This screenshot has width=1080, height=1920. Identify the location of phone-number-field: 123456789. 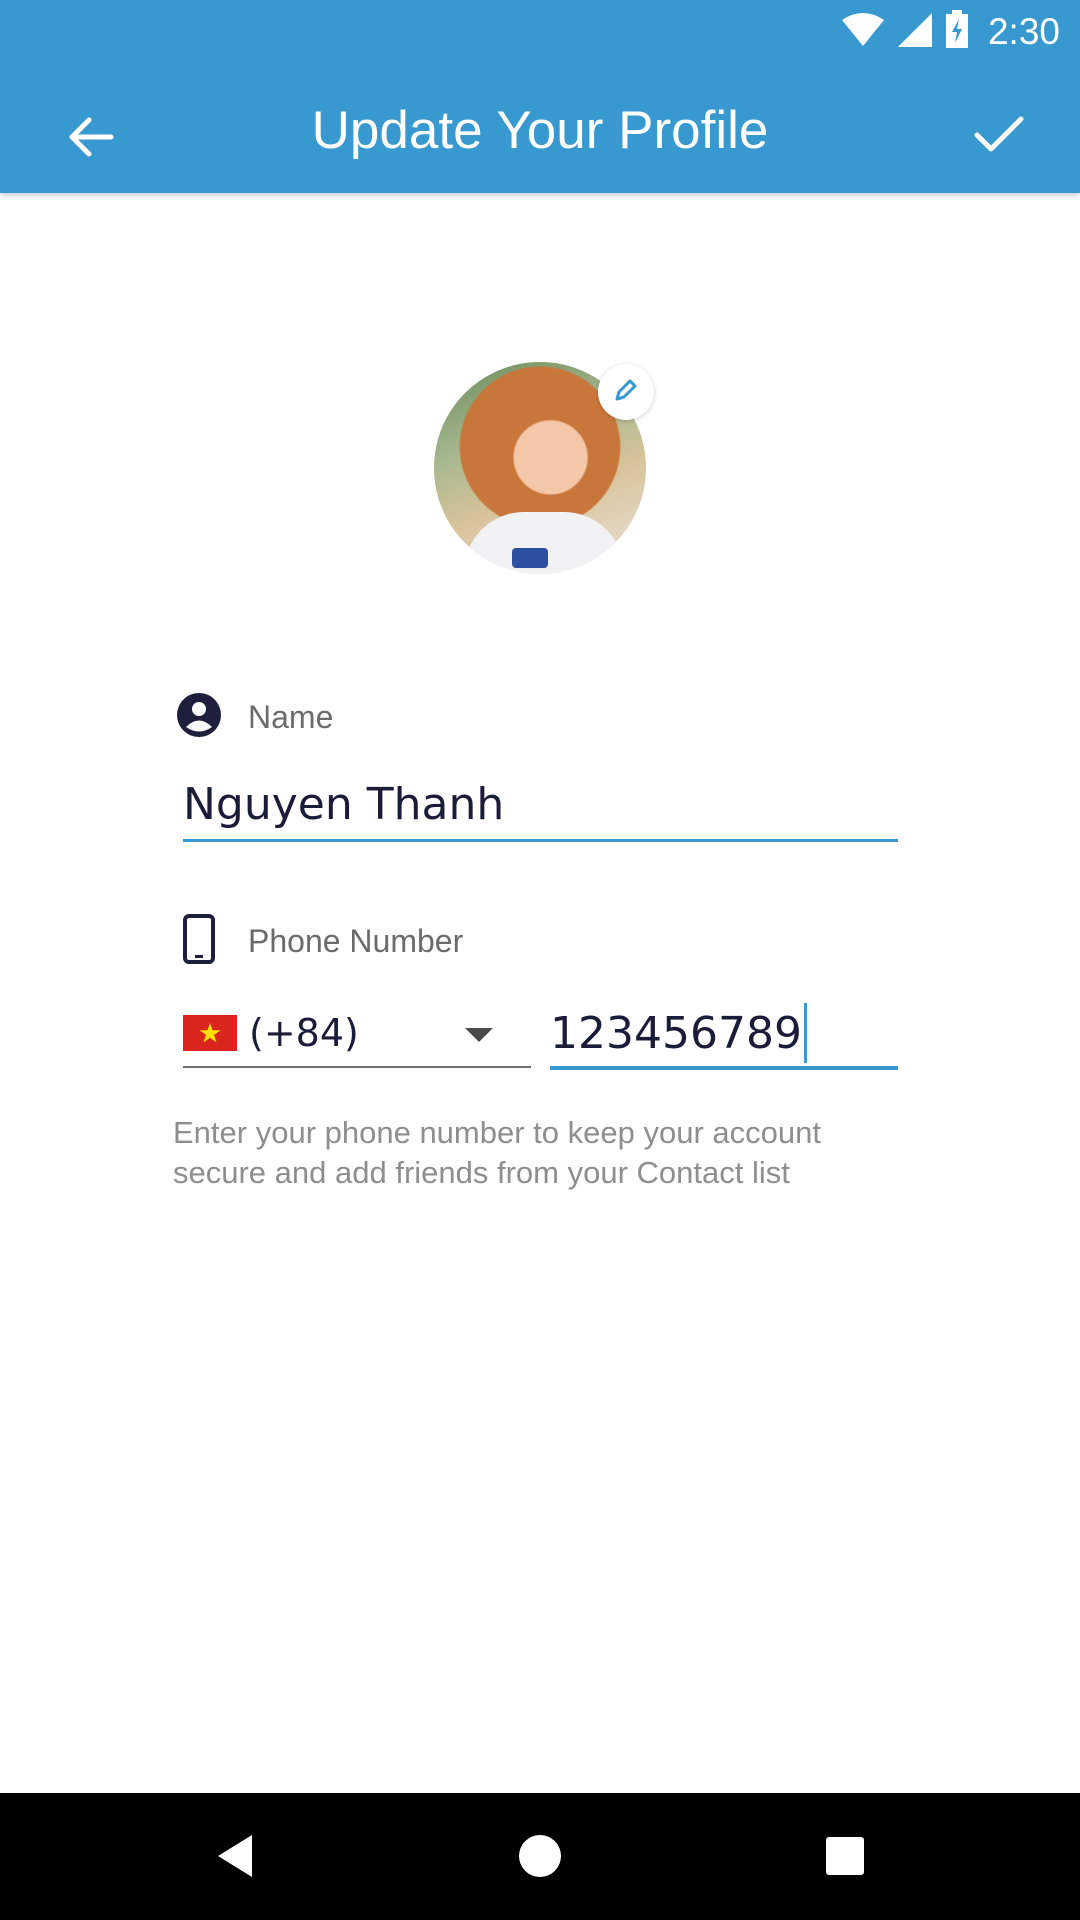
(724, 1035).